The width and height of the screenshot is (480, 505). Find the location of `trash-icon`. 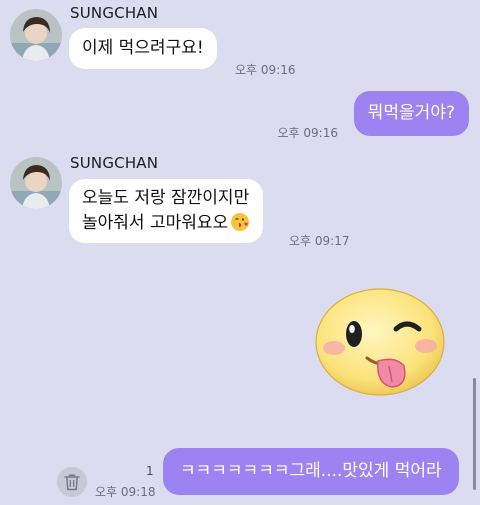

trash-icon is located at coordinates (72, 482).